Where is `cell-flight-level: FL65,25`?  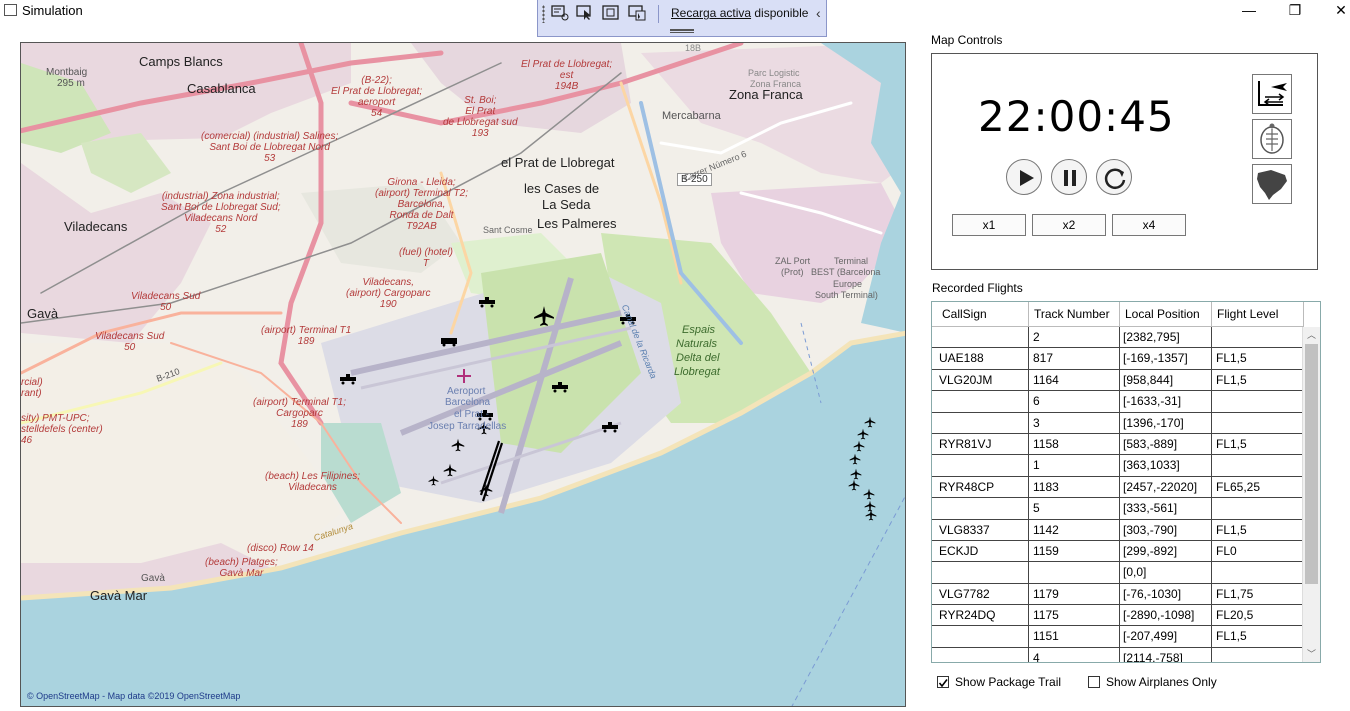 cell-flight-level: FL65,25 is located at coordinates (1258, 487).